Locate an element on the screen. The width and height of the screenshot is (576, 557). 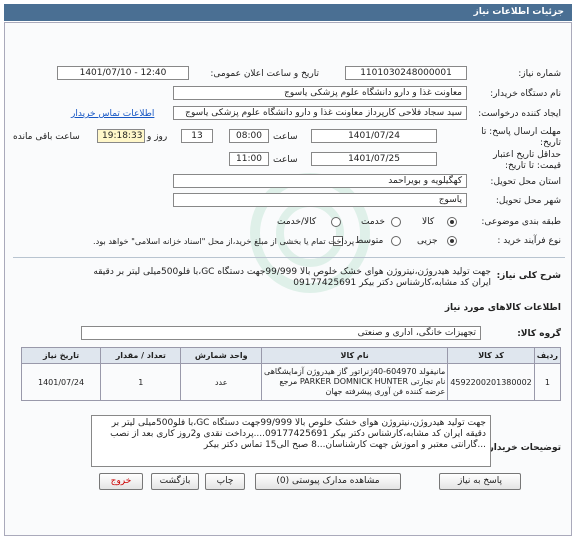
deadline-time-label: ساعت is located at coordinates (285, 137).